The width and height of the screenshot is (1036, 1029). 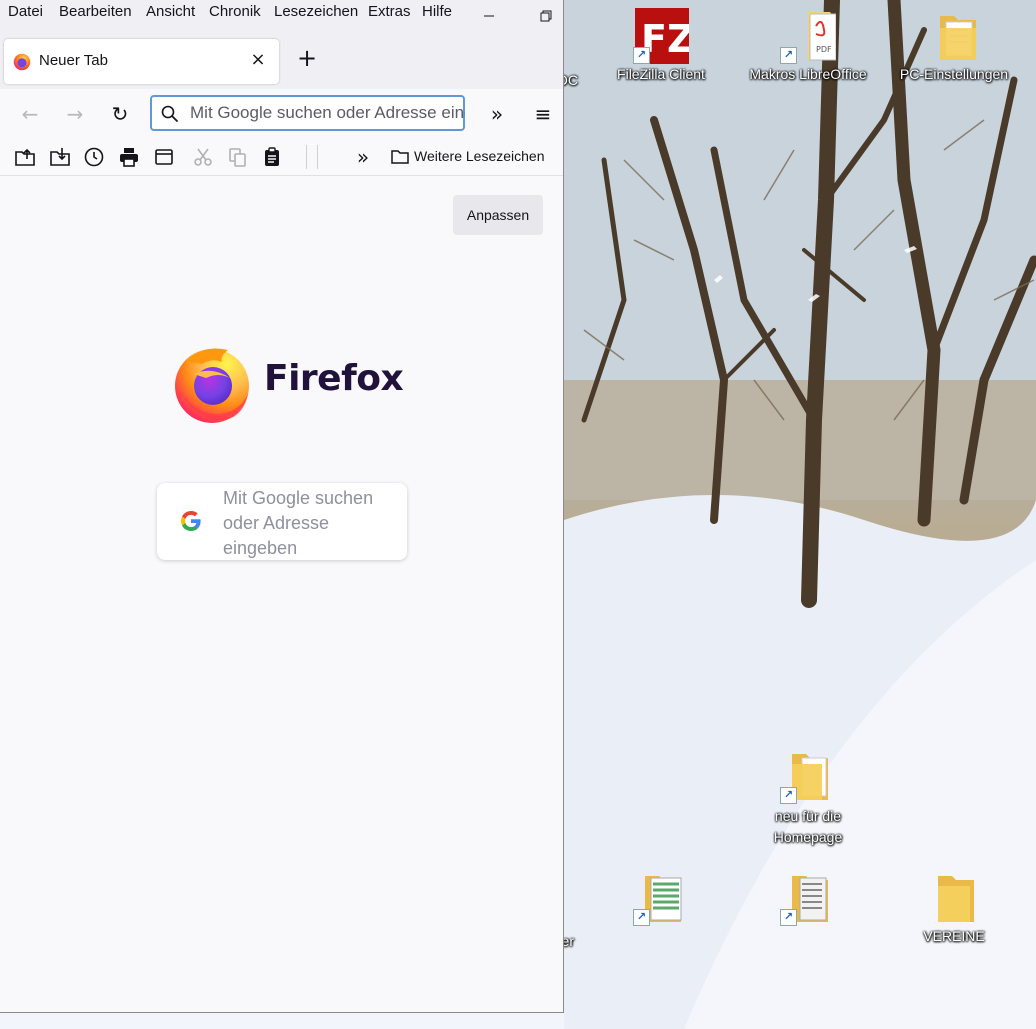 I want to click on desktop-icon-filezilla: FZ ↗ FileZilla Client, so click(x=661, y=46).